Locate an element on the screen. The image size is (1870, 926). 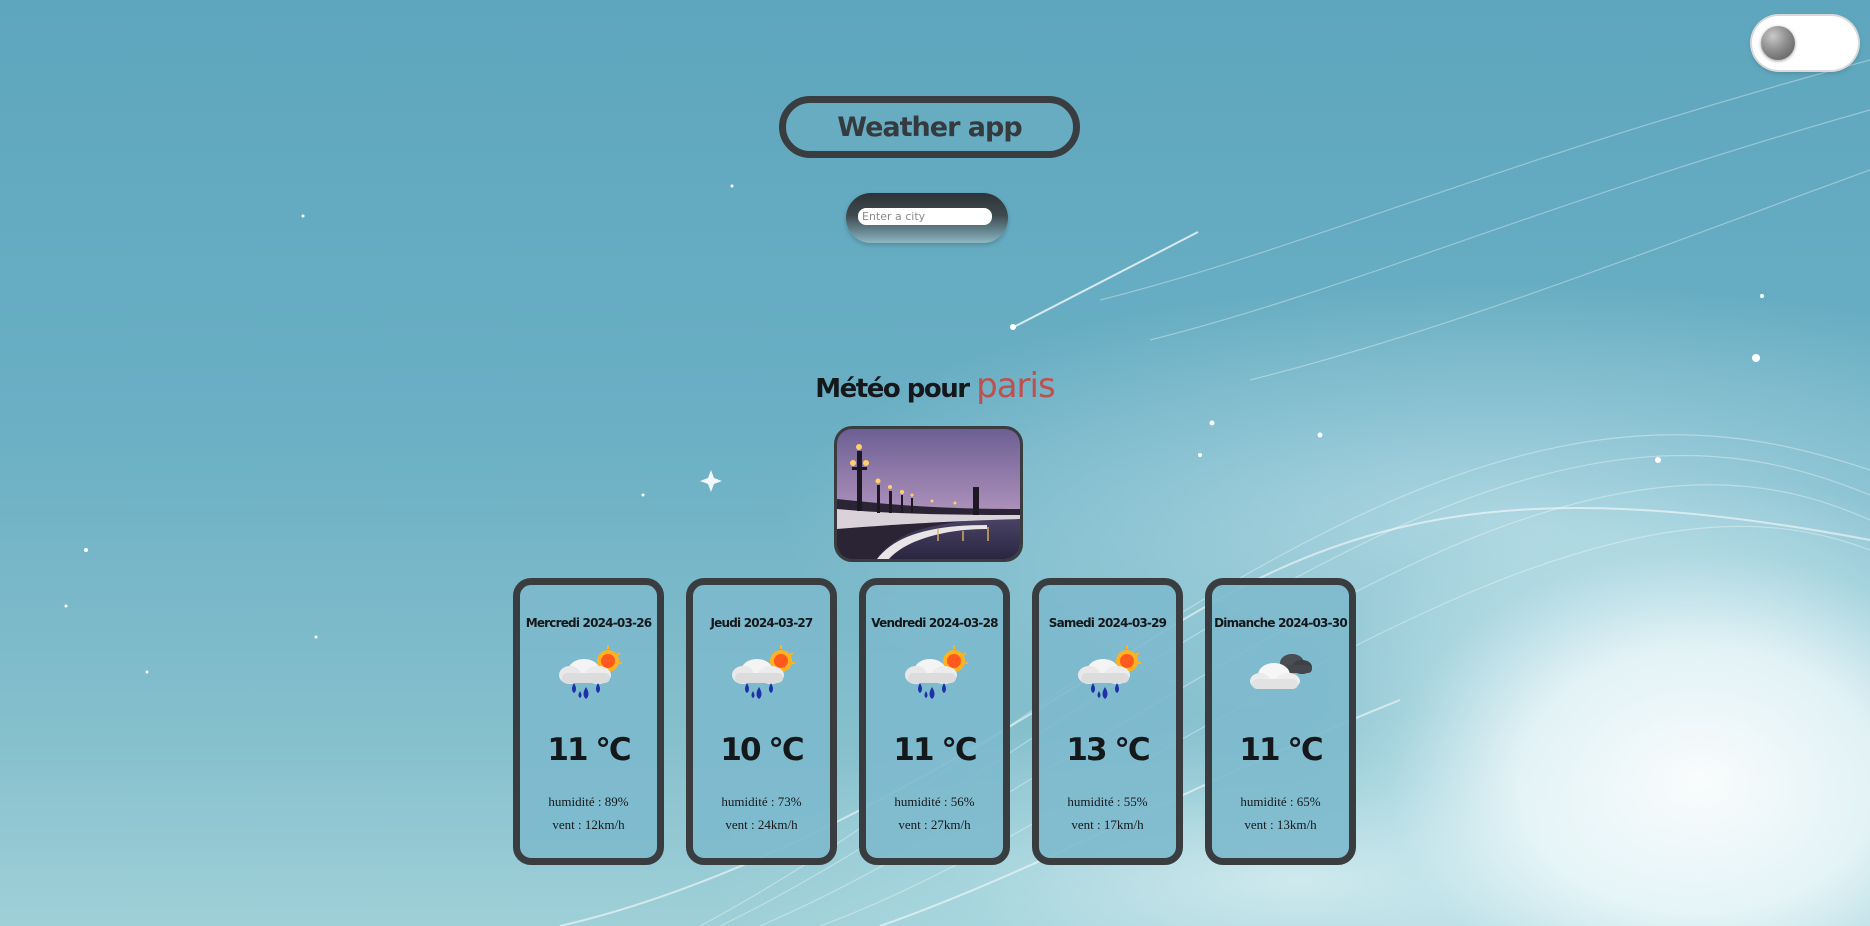
forecast-wind: vent : 17km/h is located at coordinates (1107, 824).